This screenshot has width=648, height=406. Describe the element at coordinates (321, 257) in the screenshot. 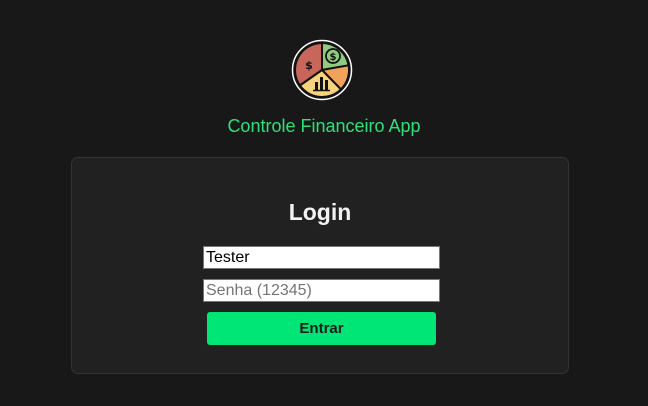

I see `username-field` at that location.